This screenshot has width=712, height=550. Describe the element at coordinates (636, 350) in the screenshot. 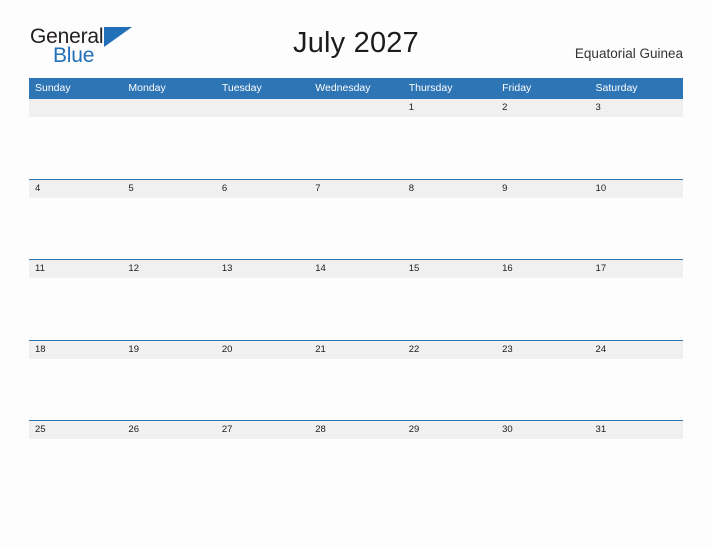

I see `day-cell: 24` at that location.